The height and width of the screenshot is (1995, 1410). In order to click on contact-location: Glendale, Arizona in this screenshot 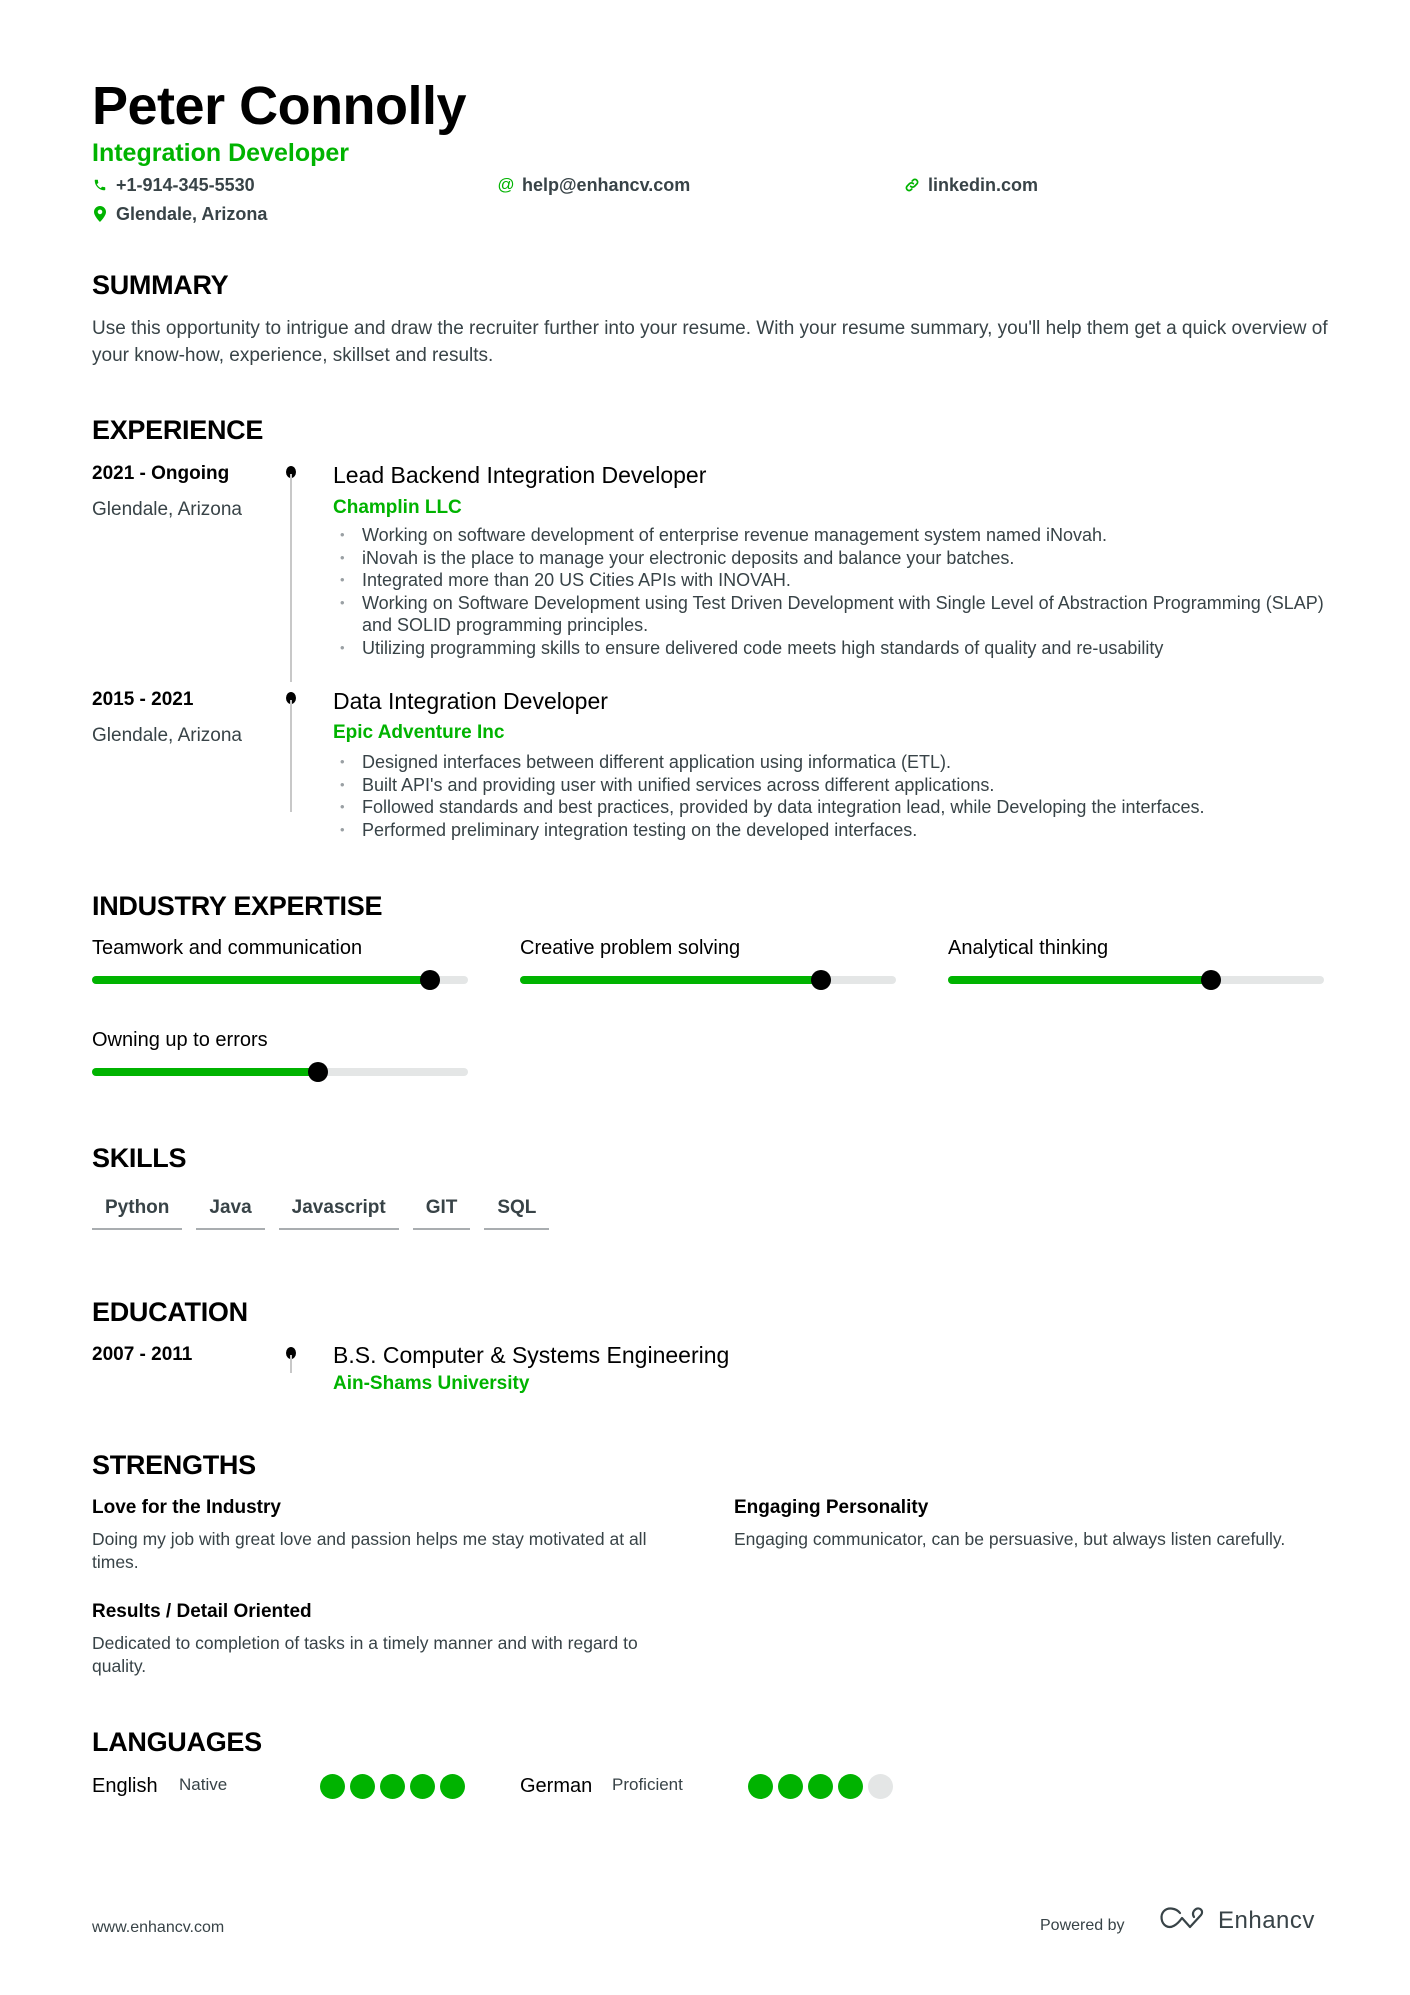, I will do `click(179, 214)`.